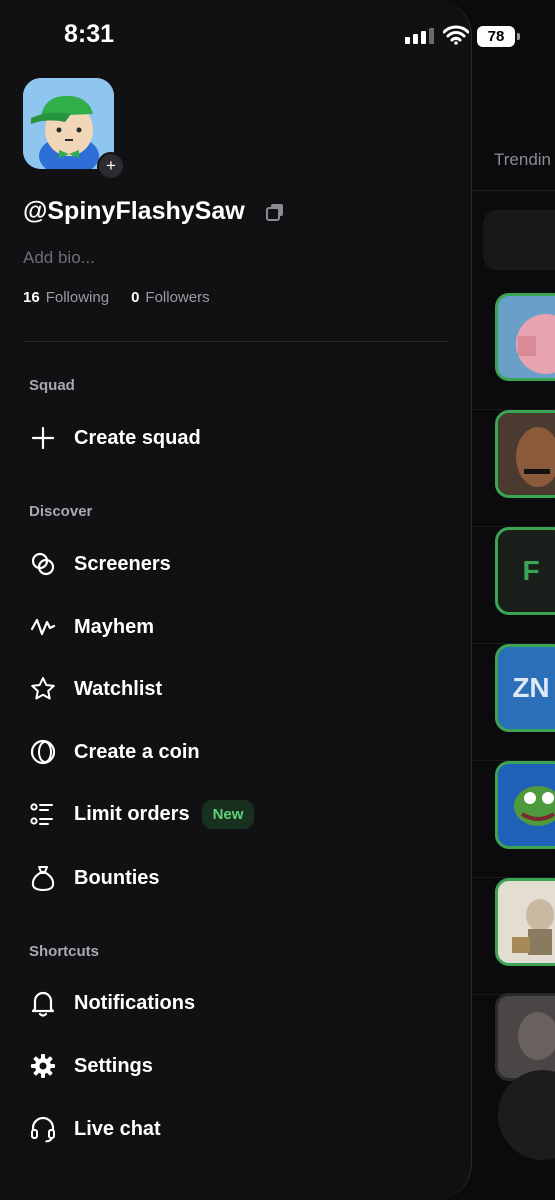  What do you see at coordinates (64, 951) in the screenshot?
I see `section-label-shortcuts: Shortcuts` at bounding box center [64, 951].